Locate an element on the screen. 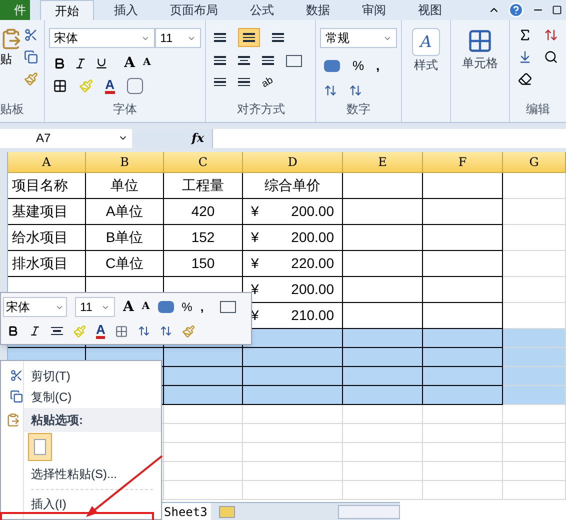 The width and height of the screenshot is (566, 520). cell-text: 综合单价 is located at coordinates (292, 185).